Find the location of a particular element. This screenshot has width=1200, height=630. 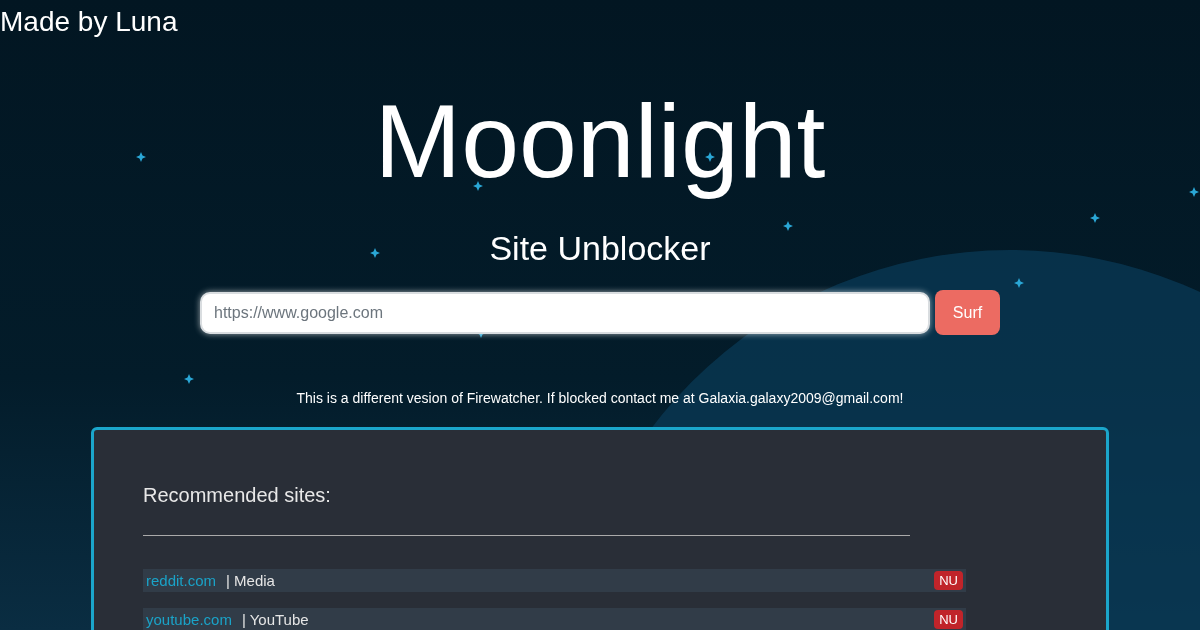

panel-heading: Recommended sites: is located at coordinates (237, 495).